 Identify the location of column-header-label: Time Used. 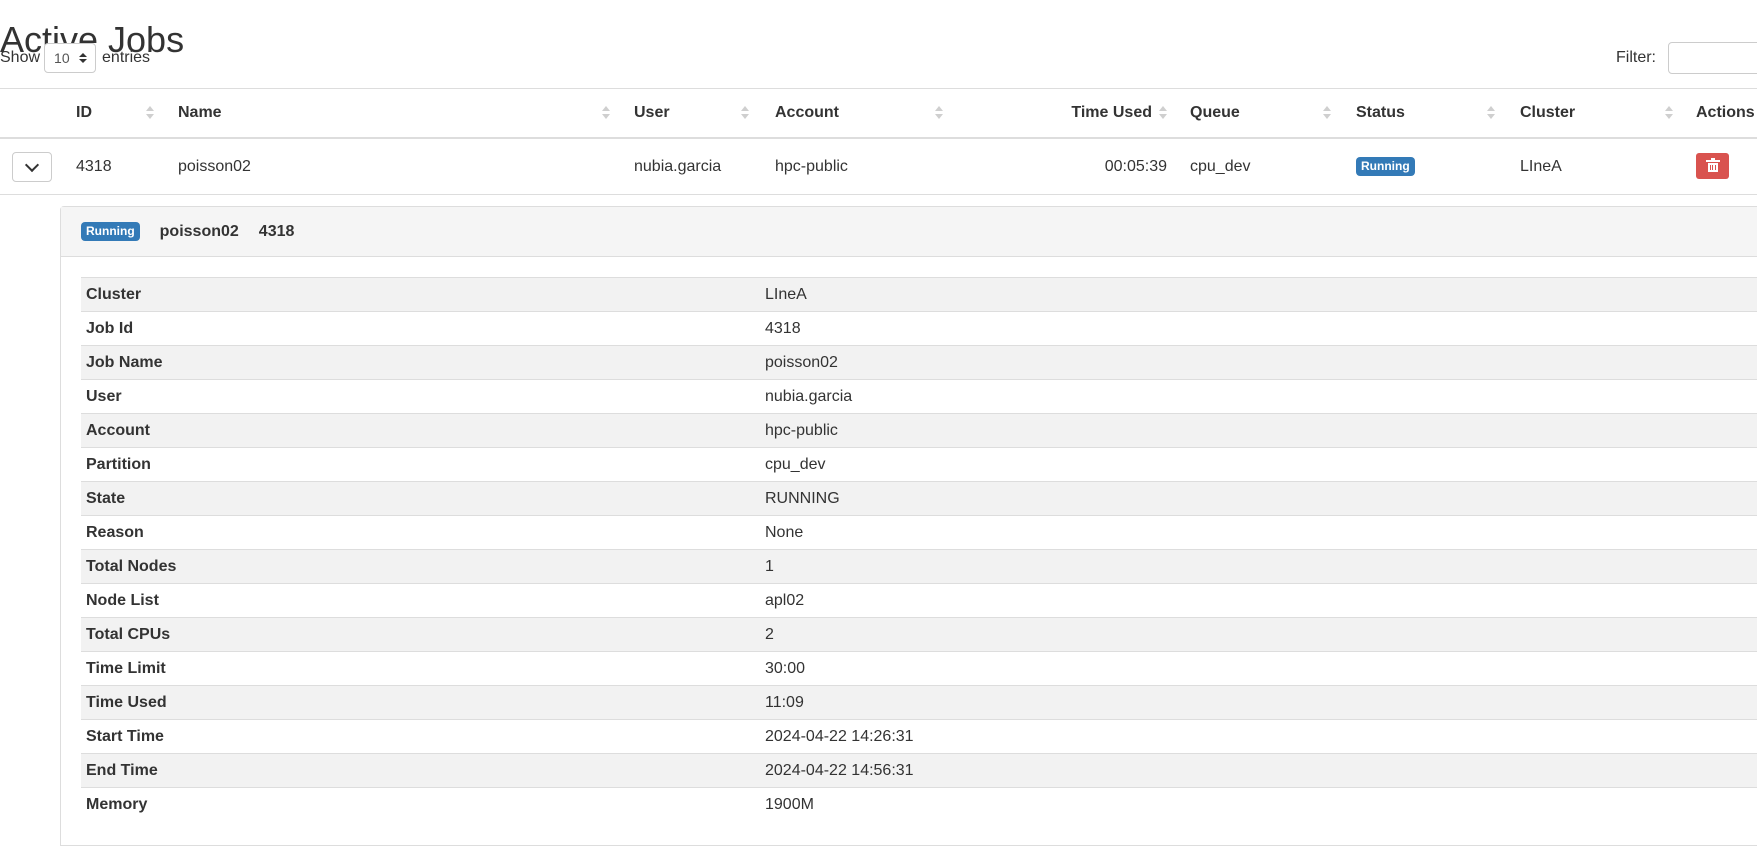
(1111, 112).